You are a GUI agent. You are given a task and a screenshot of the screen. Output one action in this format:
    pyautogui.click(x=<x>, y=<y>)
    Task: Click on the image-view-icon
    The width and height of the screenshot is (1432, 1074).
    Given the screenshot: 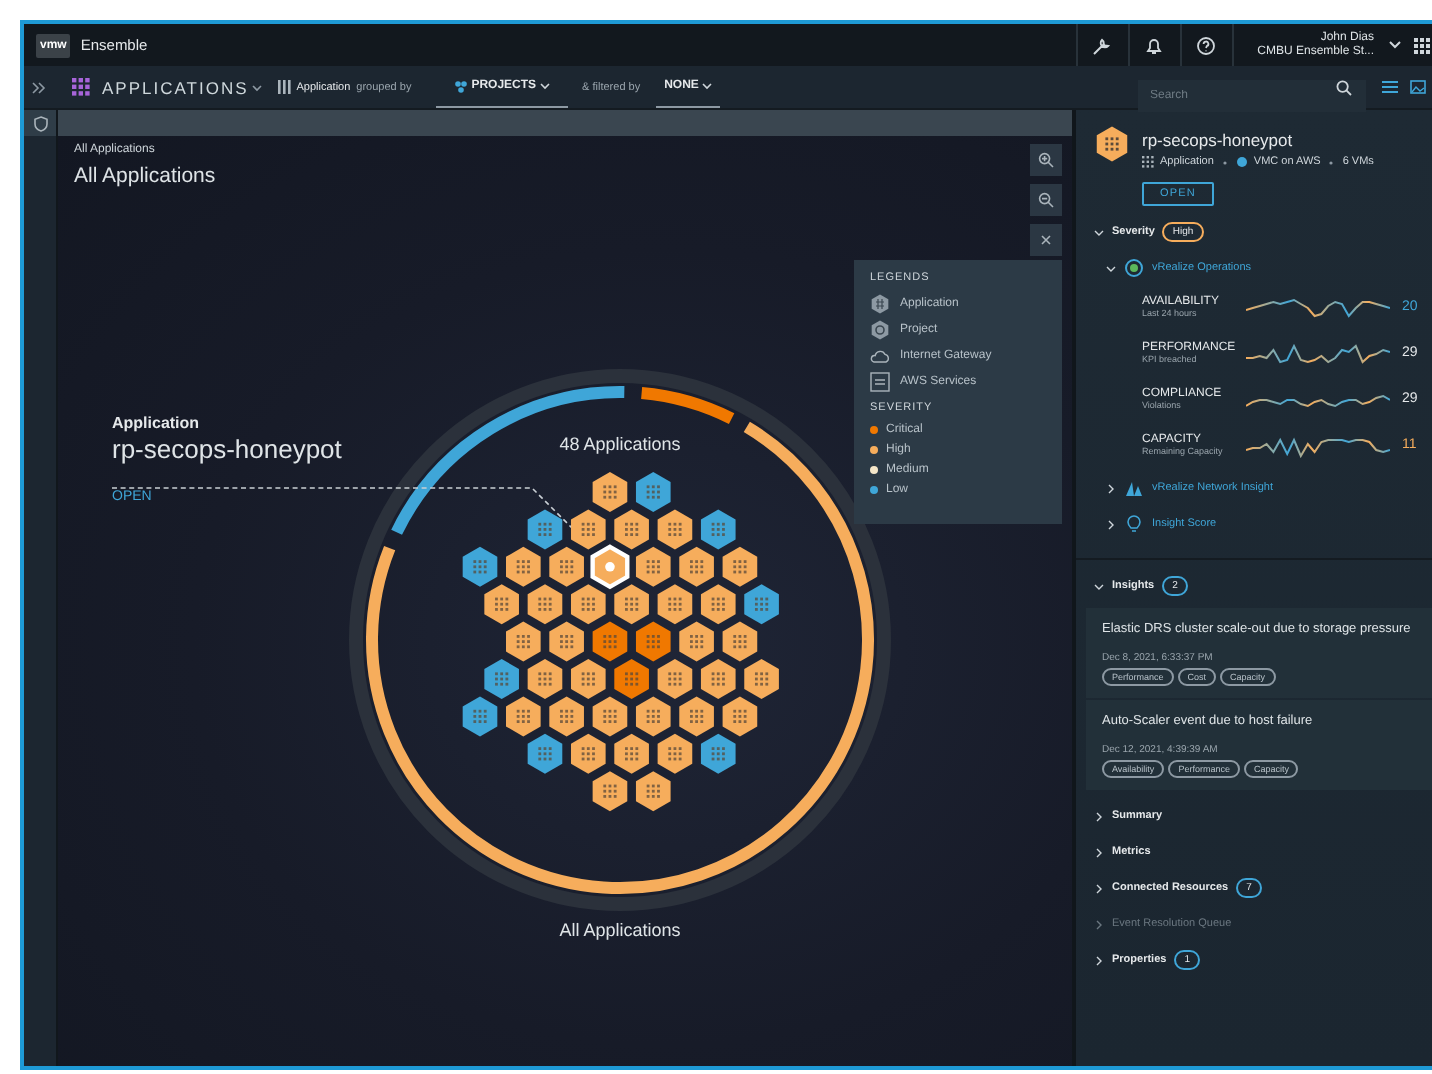 What is the action you would take?
    pyautogui.click(x=1418, y=87)
    